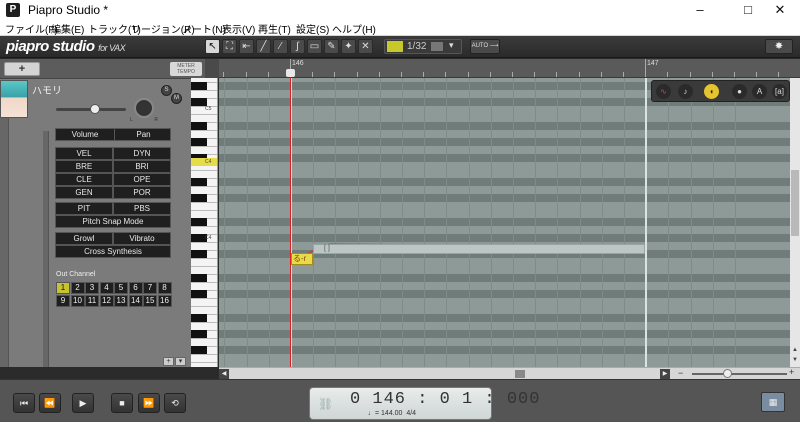  I want to click on scroll-down-arrow-icon: ▼, so click(795, 360).